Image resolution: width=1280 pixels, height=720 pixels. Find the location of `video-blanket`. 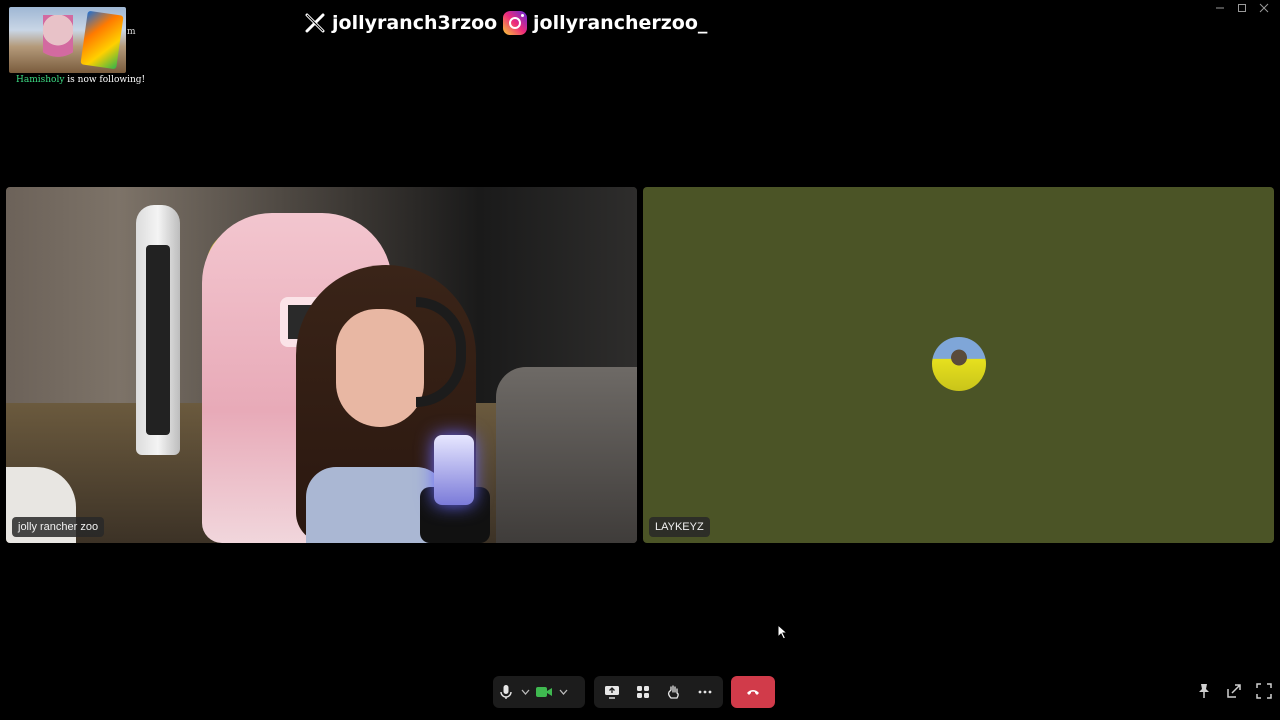

video-blanket is located at coordinates (566, 455).